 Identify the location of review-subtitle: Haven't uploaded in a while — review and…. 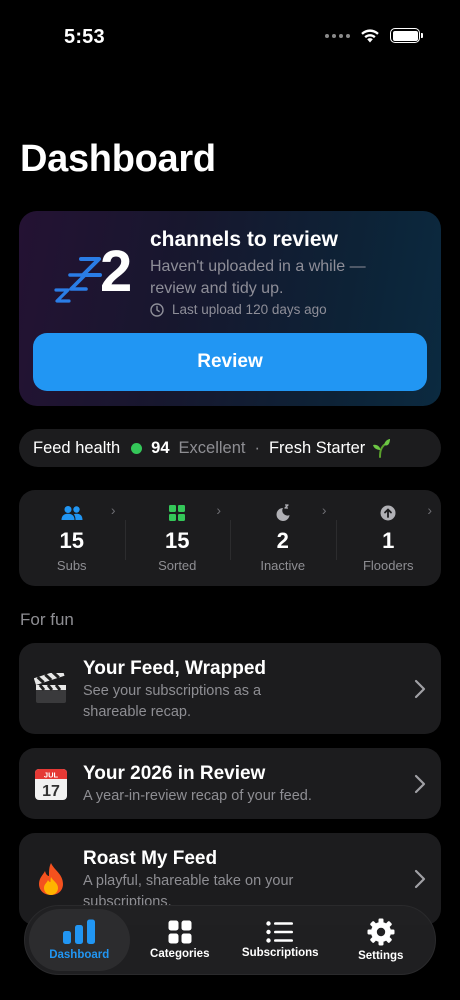
(258, 277).